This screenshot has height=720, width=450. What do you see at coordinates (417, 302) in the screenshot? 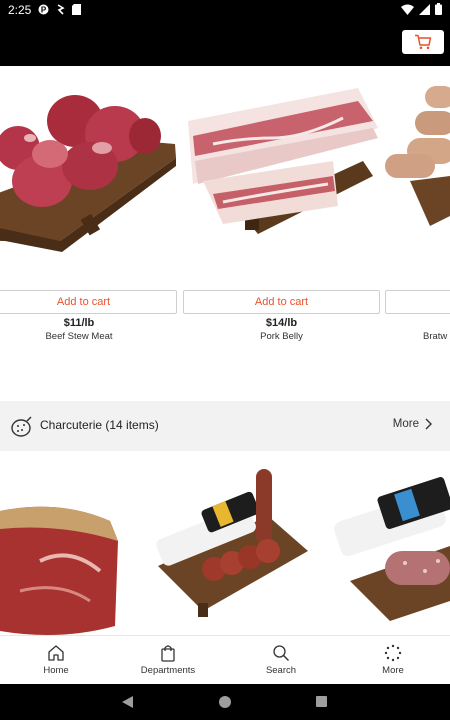
I see `add-to-cart-button` at bounding box center [417, 302].